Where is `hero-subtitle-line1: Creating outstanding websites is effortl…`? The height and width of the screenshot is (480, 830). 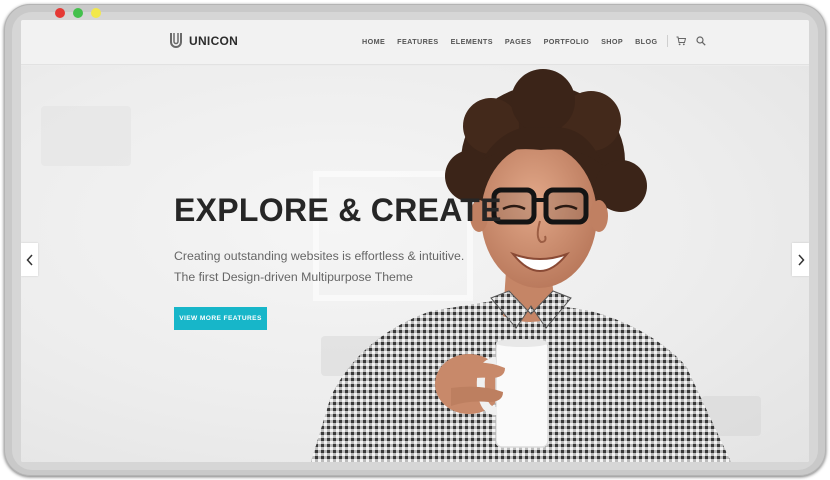 hero-subtitle-line1: Creating outstanding websites is effortl… is located at coordinates (319, 256).